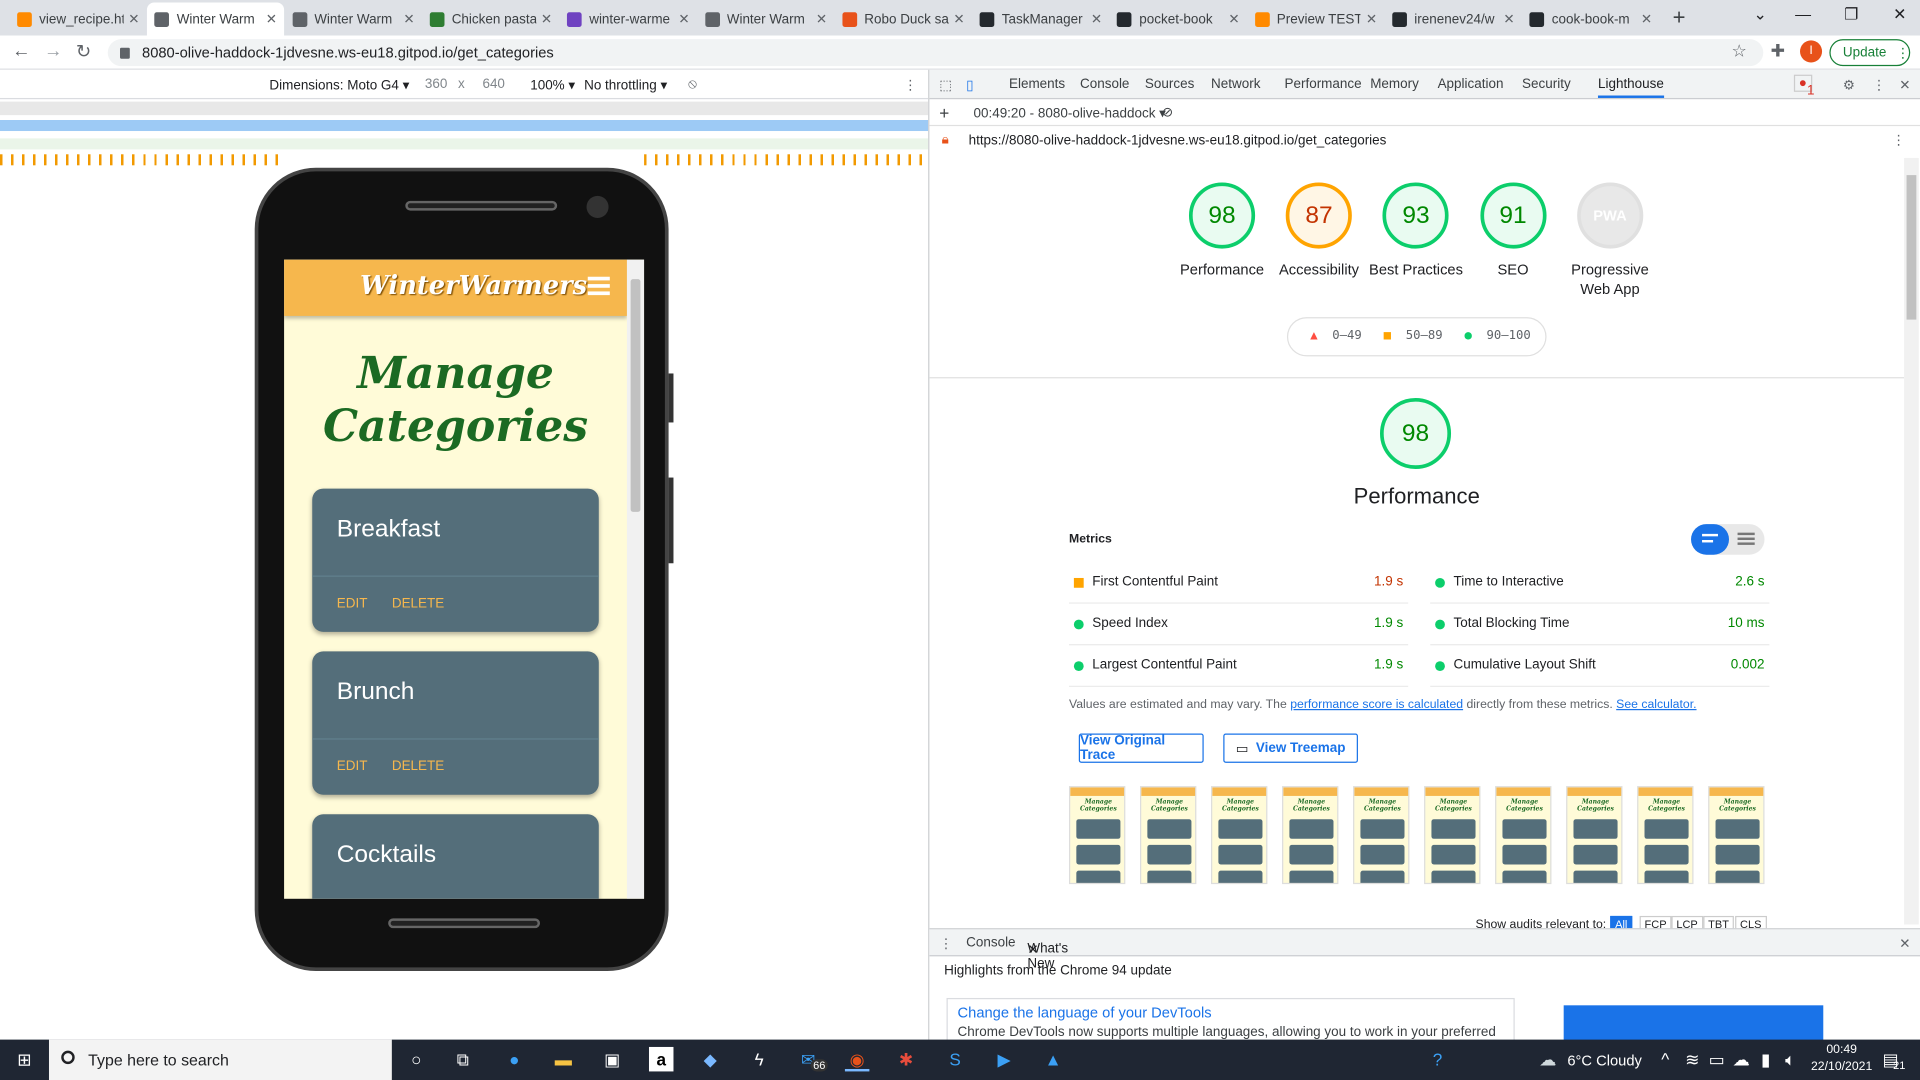  I want to click on score-calculated-link: performance score is calculated, so click(1376, 704).